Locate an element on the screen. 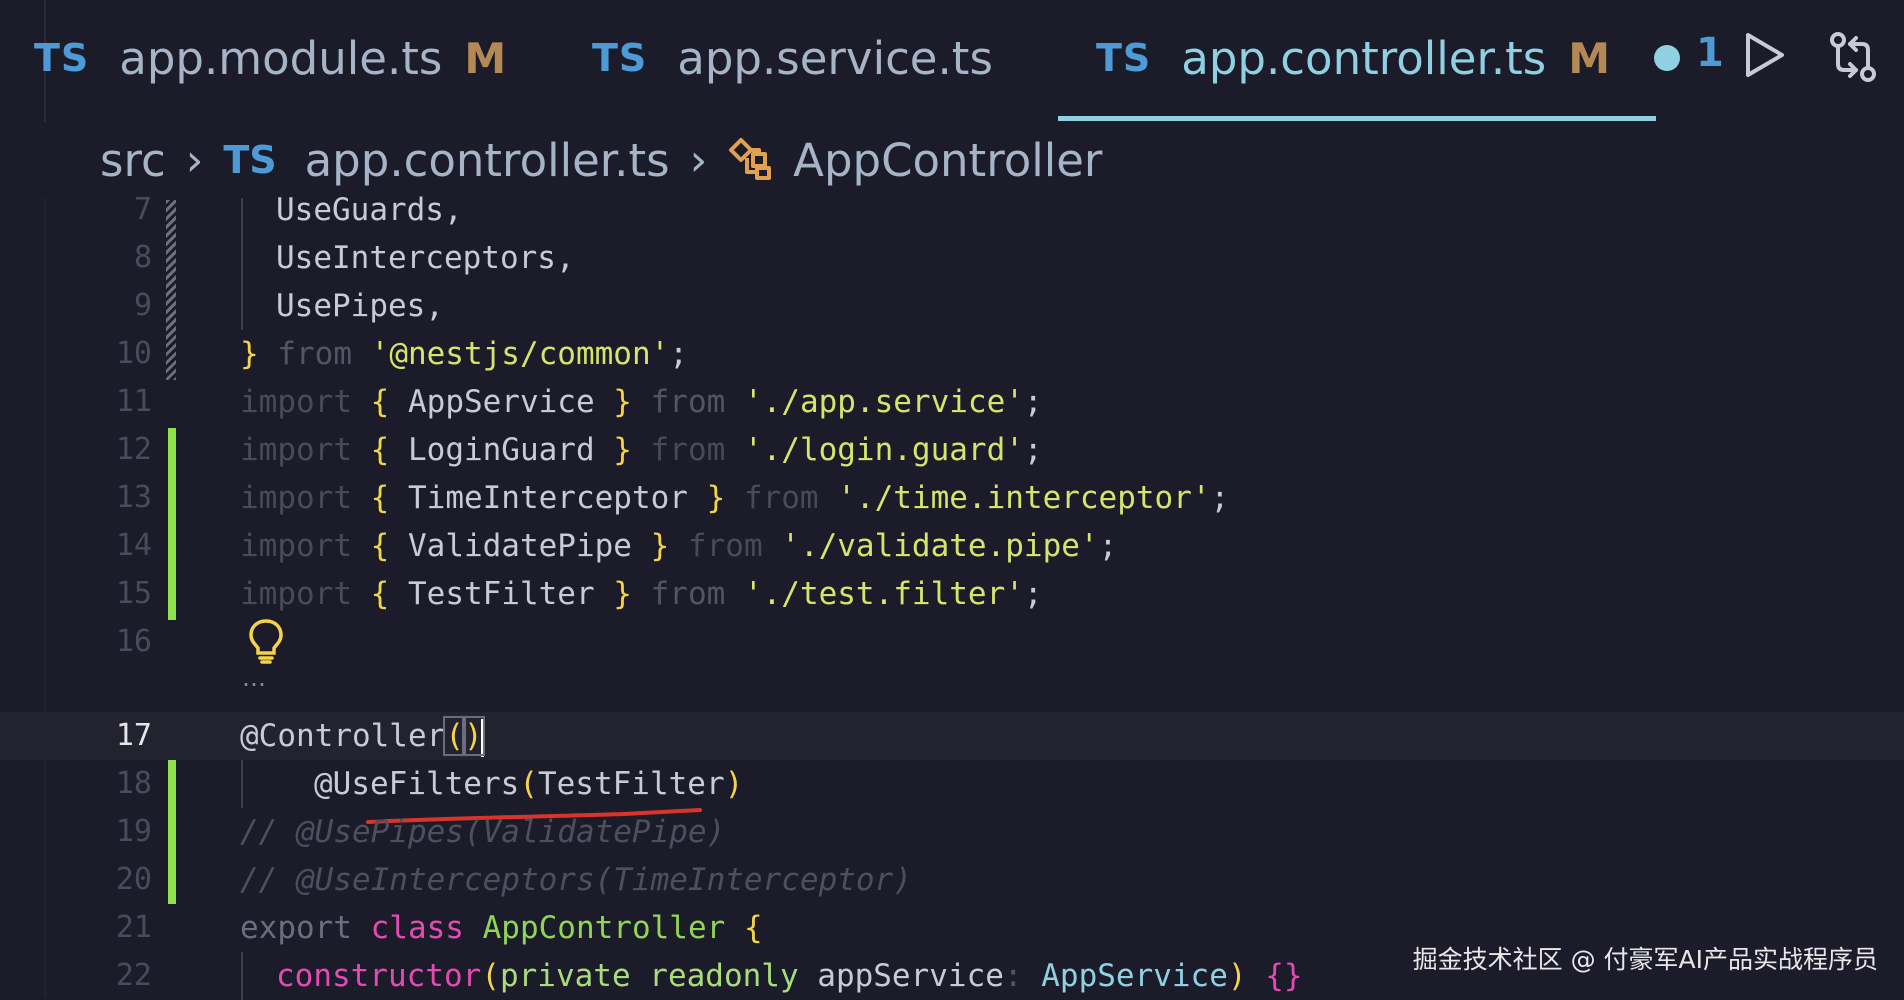 The width and height of the screenshot is (1904, 1000). token: ValidatePipe is located at coordinates (520, 546).